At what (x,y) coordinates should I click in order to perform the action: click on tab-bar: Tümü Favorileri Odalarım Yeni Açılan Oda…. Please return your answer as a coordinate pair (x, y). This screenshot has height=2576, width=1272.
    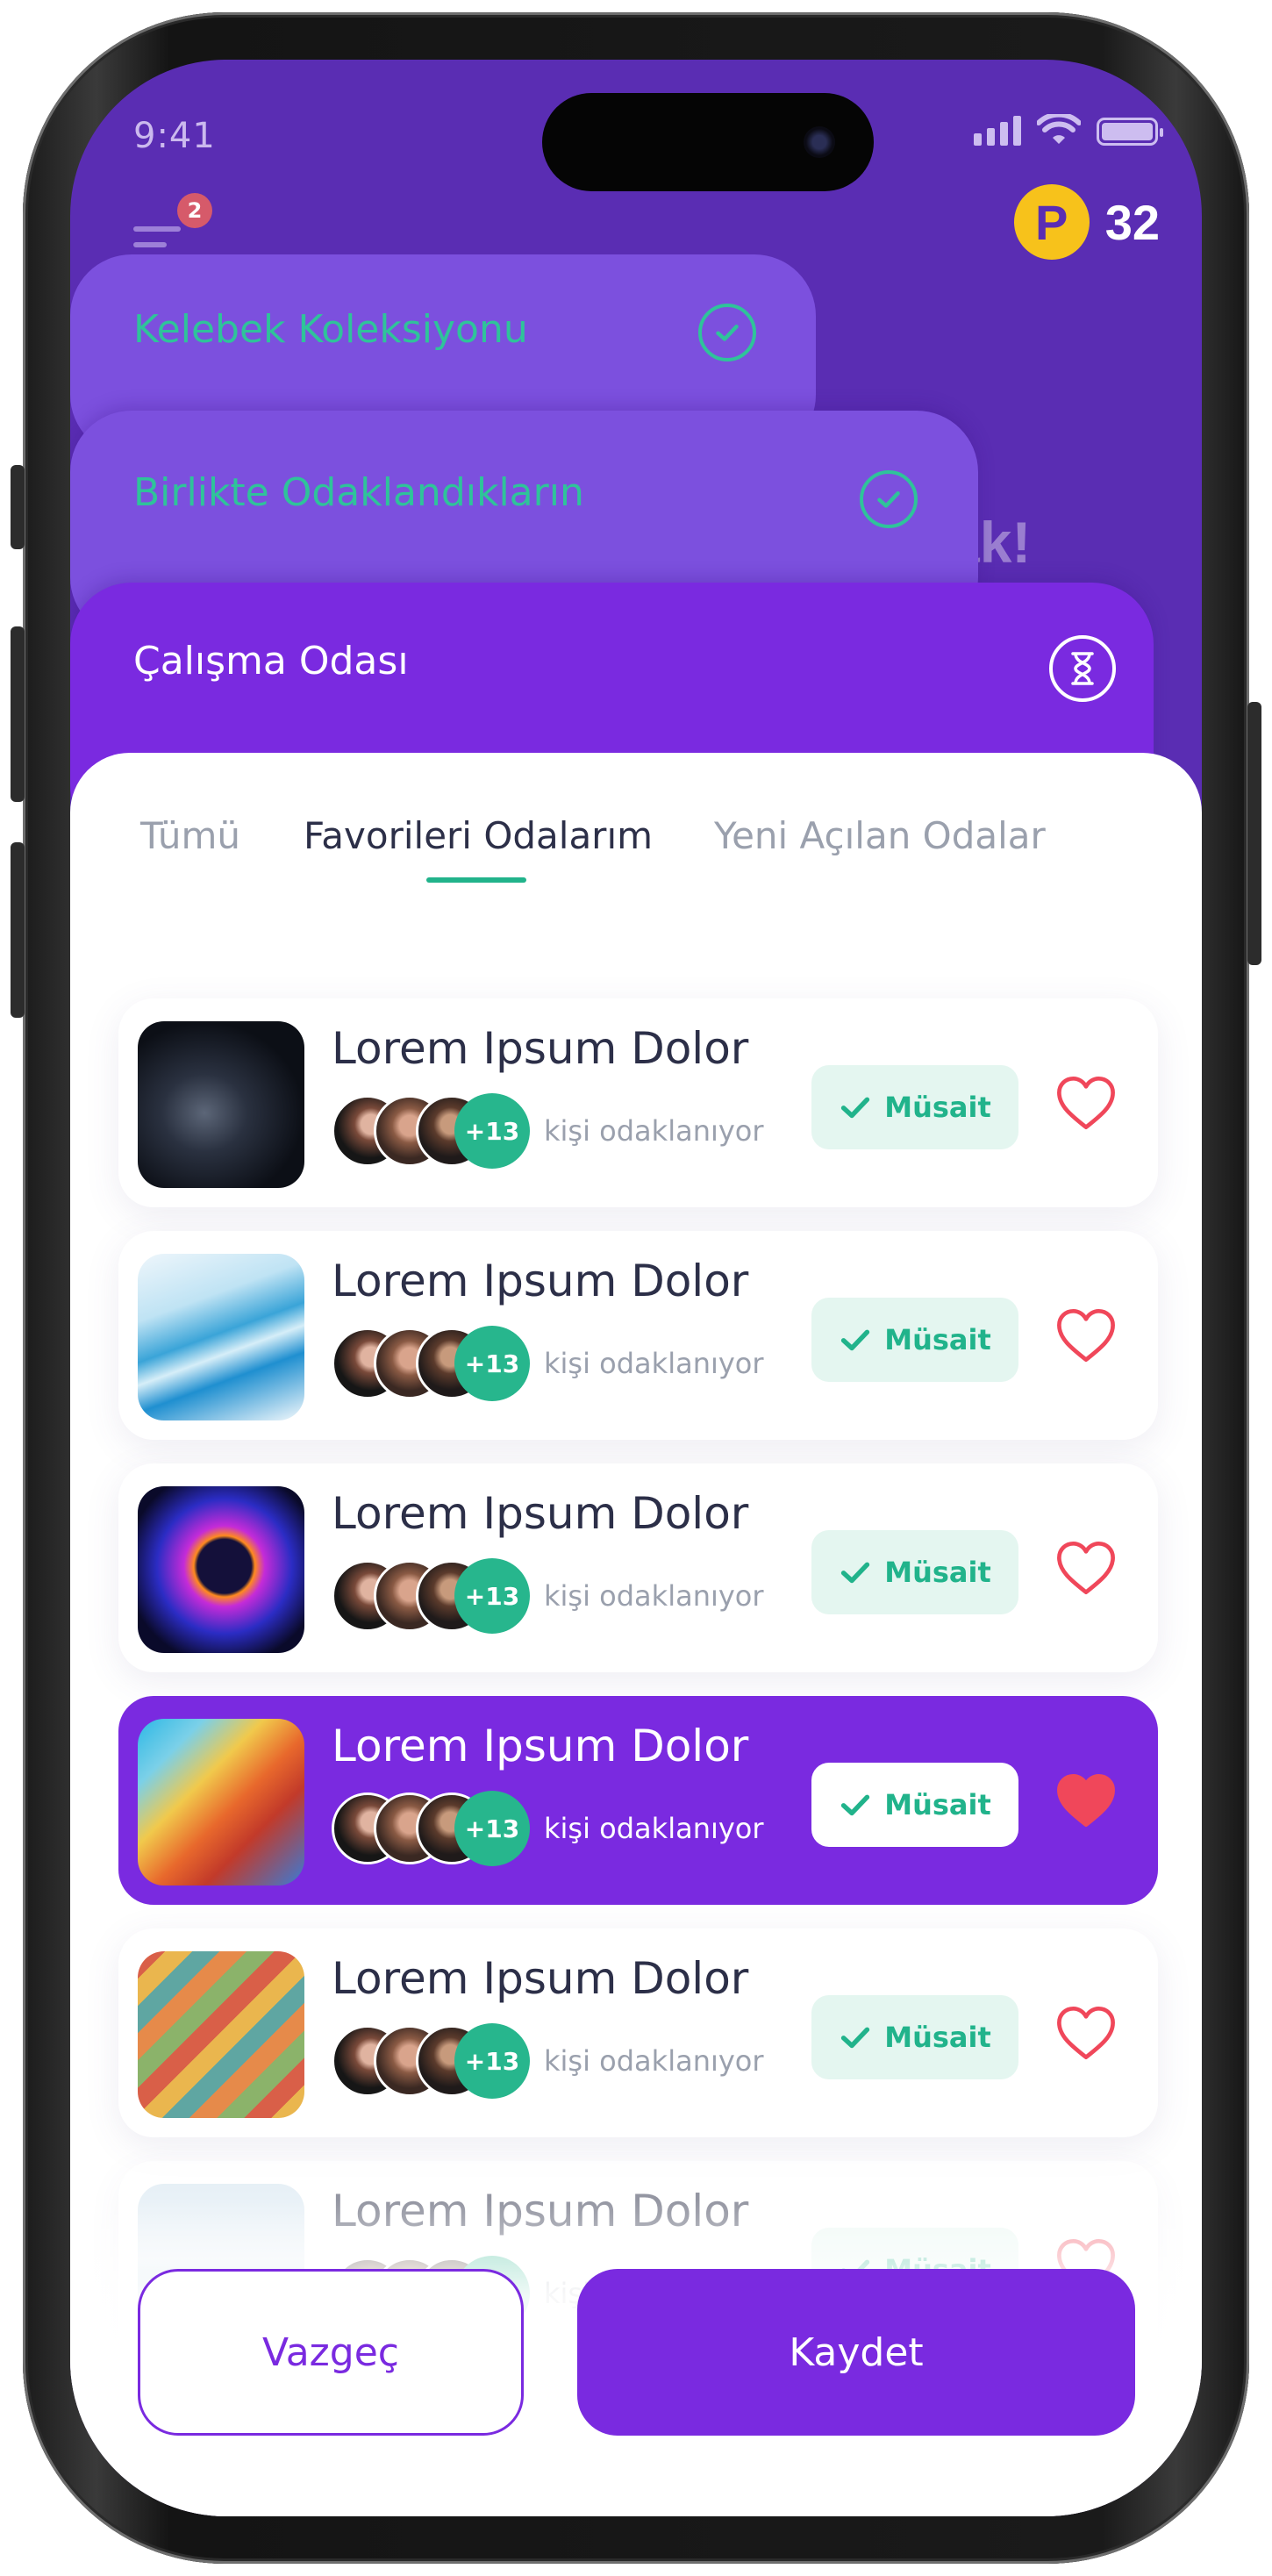
    Looking at the image, I should click on (636, 845).